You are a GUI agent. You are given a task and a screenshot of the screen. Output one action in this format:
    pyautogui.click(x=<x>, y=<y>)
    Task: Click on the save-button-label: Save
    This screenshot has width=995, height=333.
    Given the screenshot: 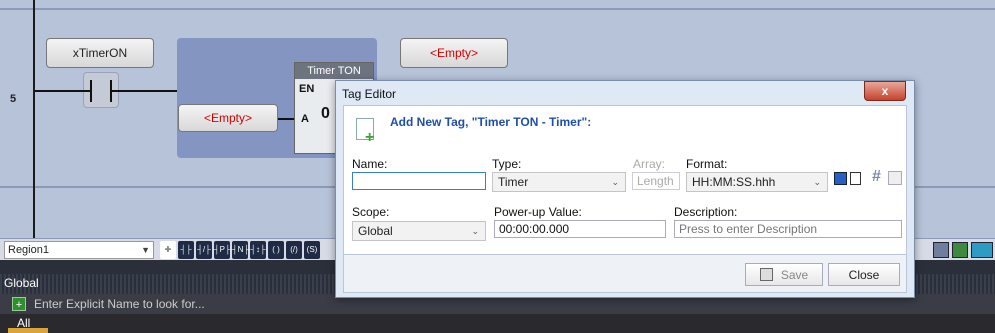 What is the action you would take?
    pyautogui.click(x=794, y=274)
    